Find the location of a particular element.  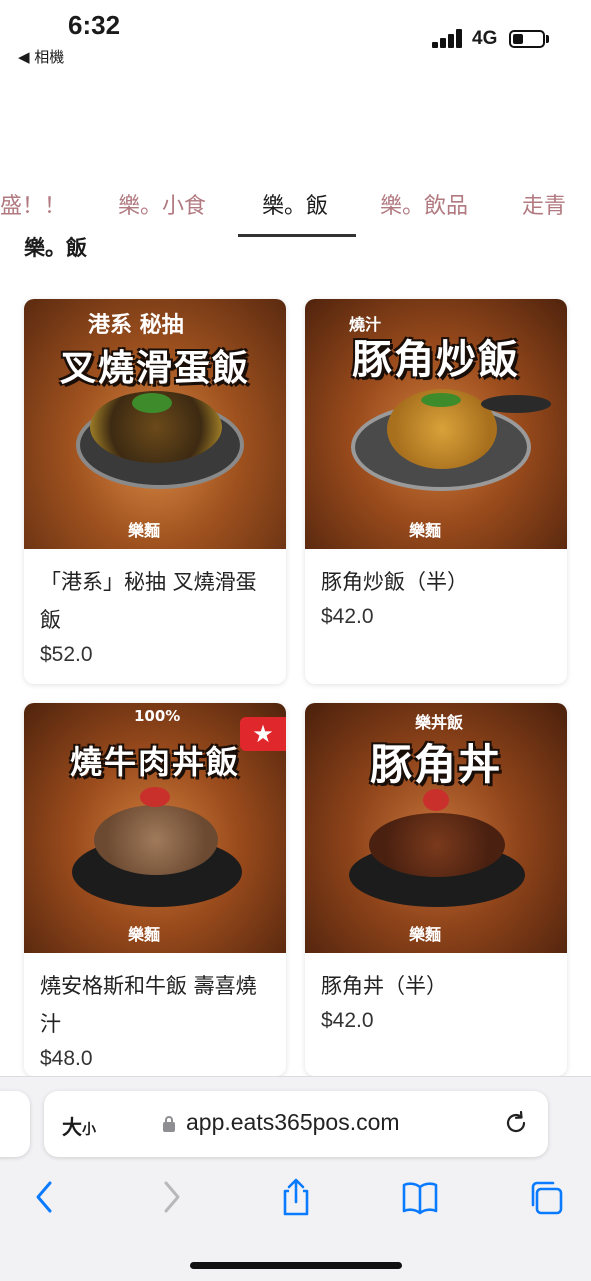

product-image: 燒汁 豚角炒飯 樂麵 is located at coordinates (436, 424).